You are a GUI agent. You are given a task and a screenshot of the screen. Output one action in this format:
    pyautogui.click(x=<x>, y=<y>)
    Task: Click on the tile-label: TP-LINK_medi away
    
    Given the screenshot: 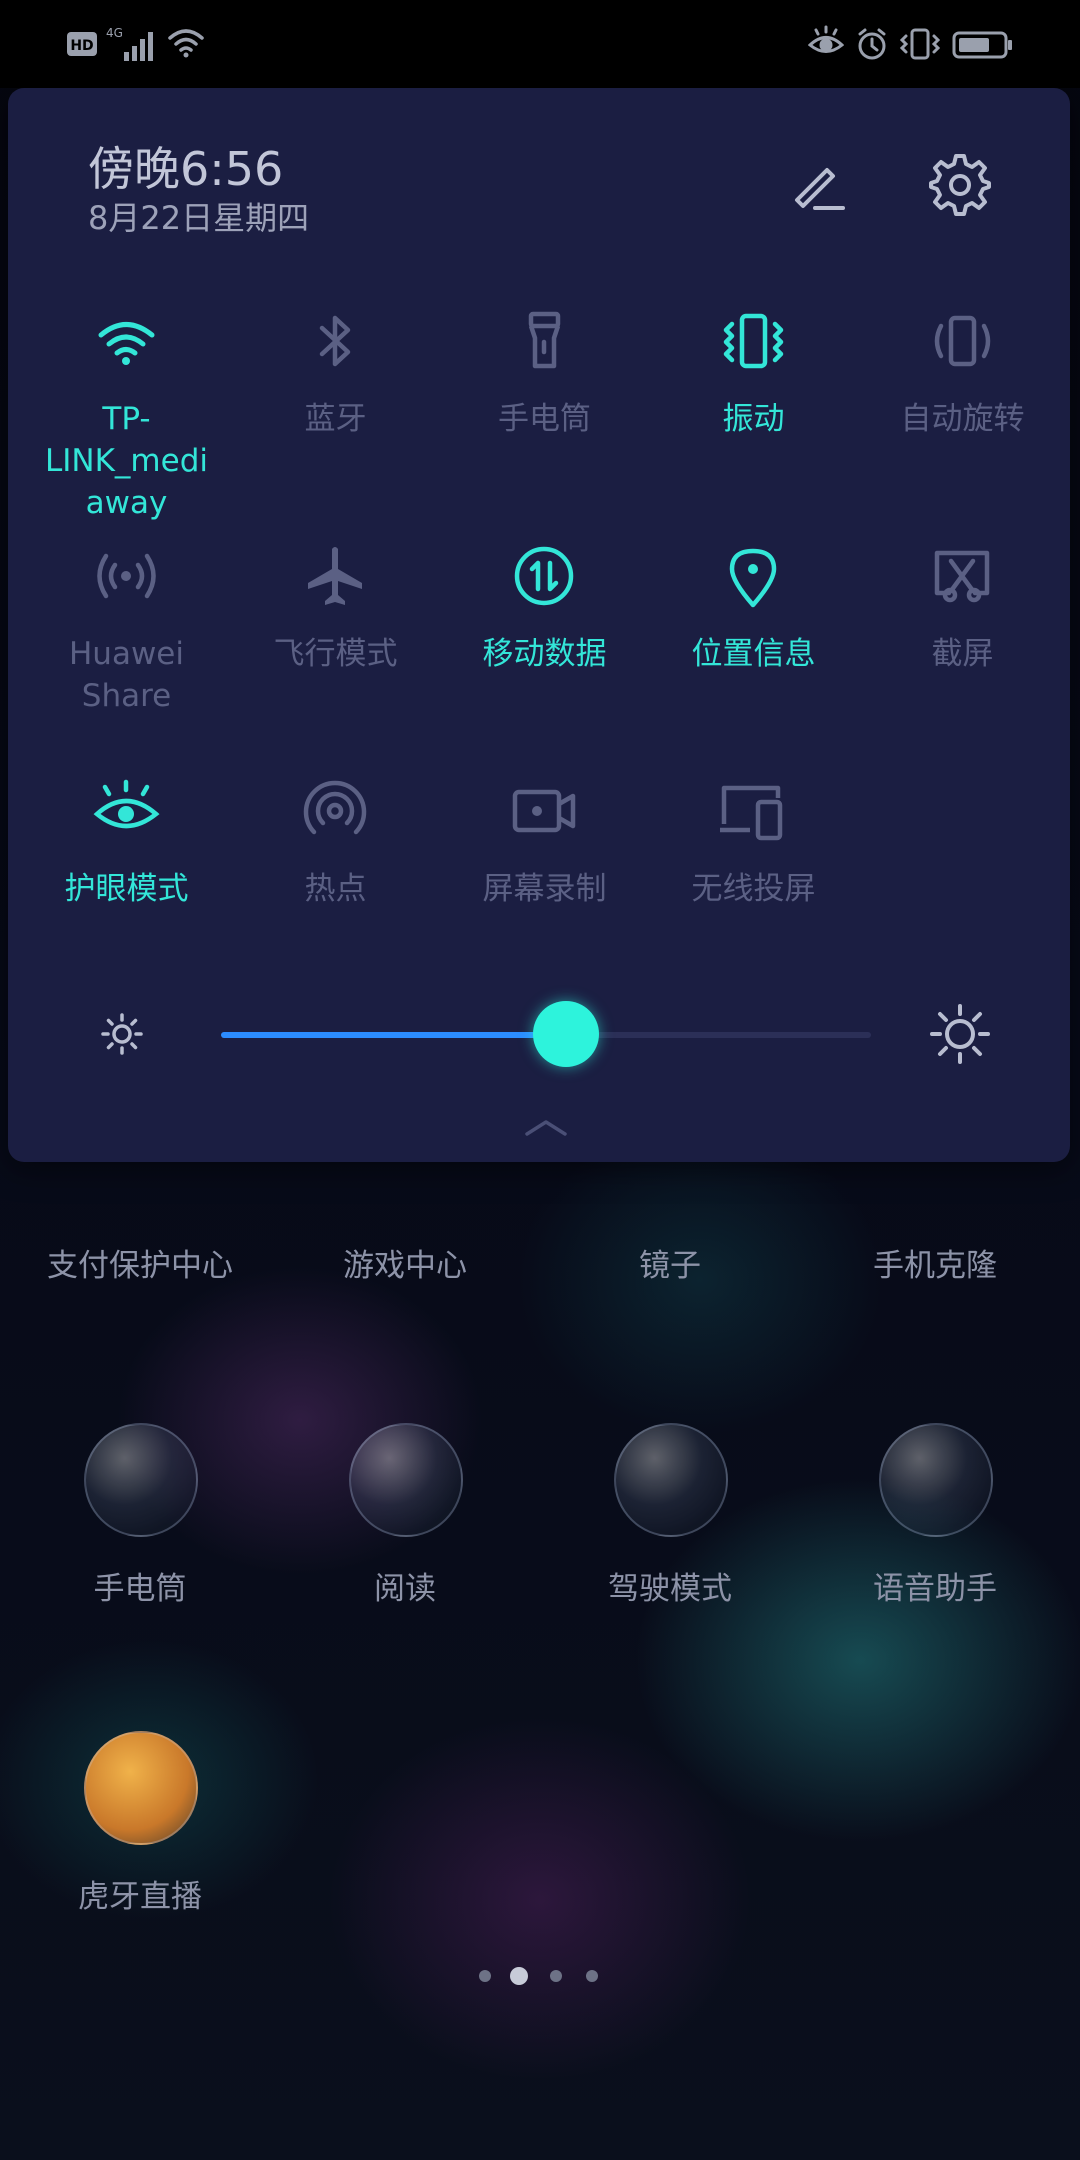 What is the action you would take?
    pyautogui.click(x=126, y=461)
    